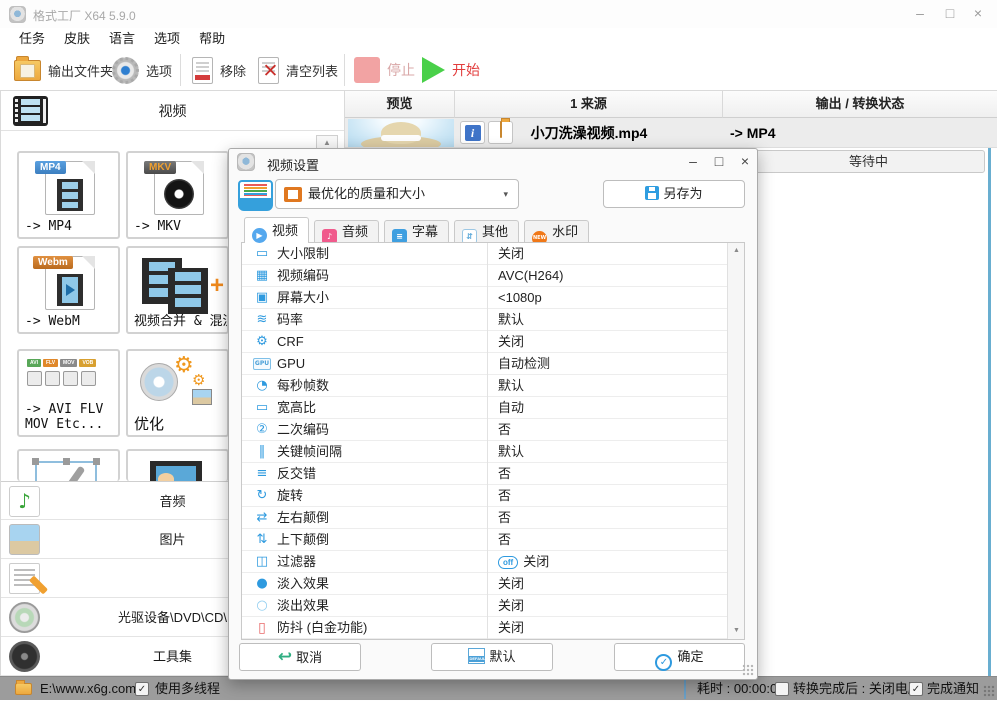 This screenshot has height=701, width=997. Describe the element at coordinates (485, 474) in the screenshot. I see `setting-row: ≡ 反交错 否` at that location.